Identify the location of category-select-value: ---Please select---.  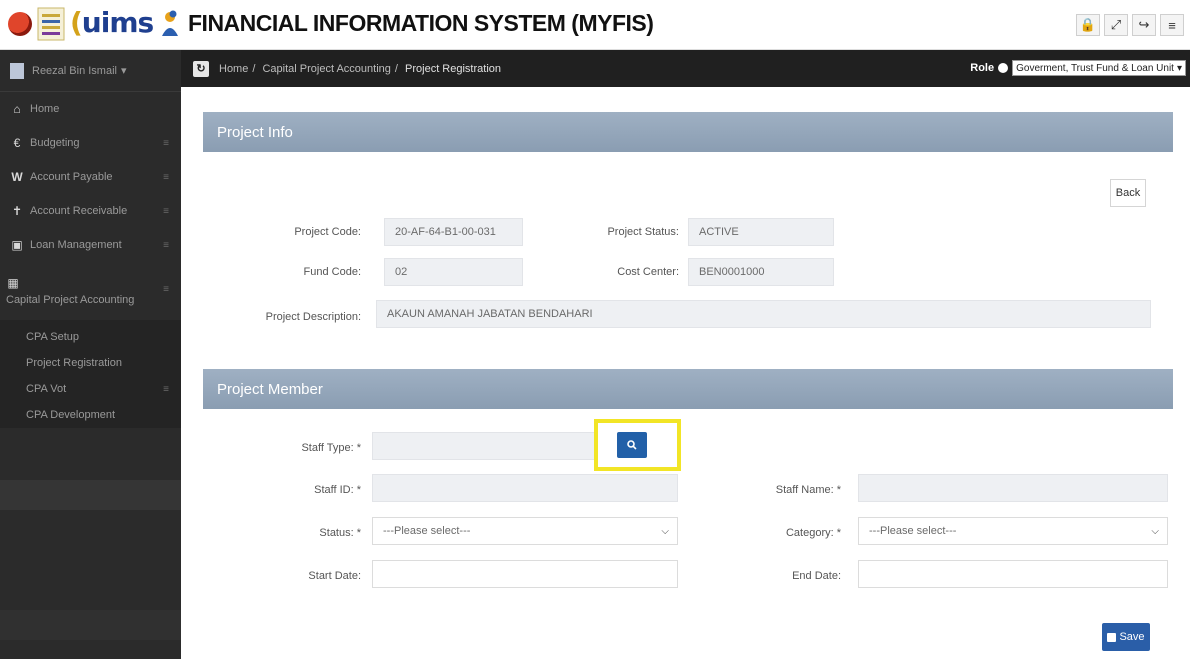
(913, 531).